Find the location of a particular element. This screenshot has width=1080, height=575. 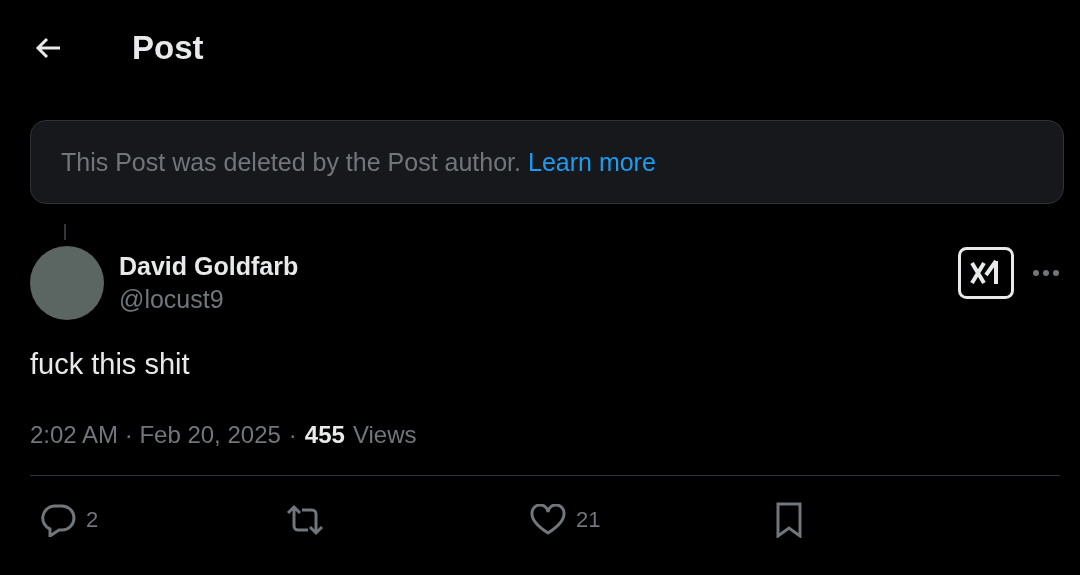

action-count: 21 is located at coordinates (588, 520).